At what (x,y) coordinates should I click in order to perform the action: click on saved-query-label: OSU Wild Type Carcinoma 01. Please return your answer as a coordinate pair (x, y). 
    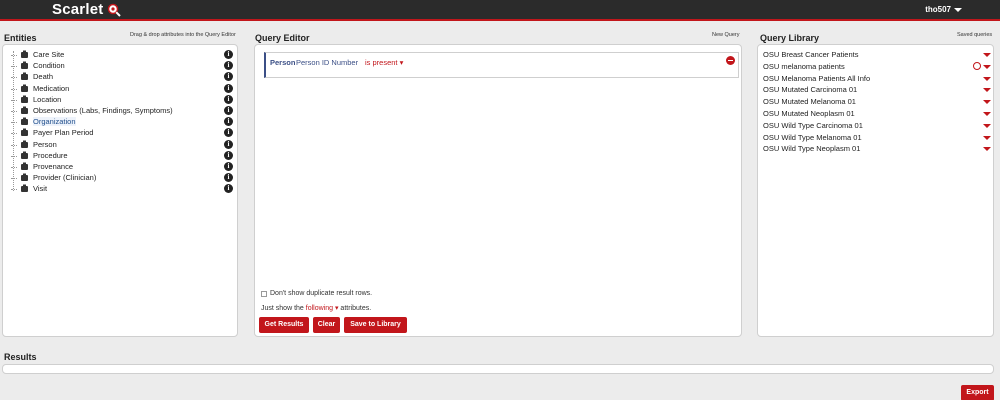
    Looking at the image, I should click on (813, 125).